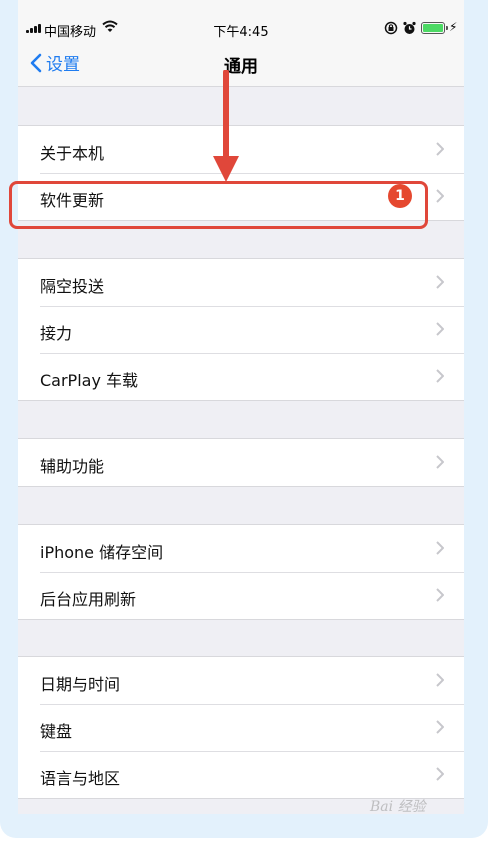 This screenshot has height=842, width=488. Describe the element at coordinates (241, 548) in the screenshot. I see `list-item-iphone-storage: iPhone 储存空间` at that location.